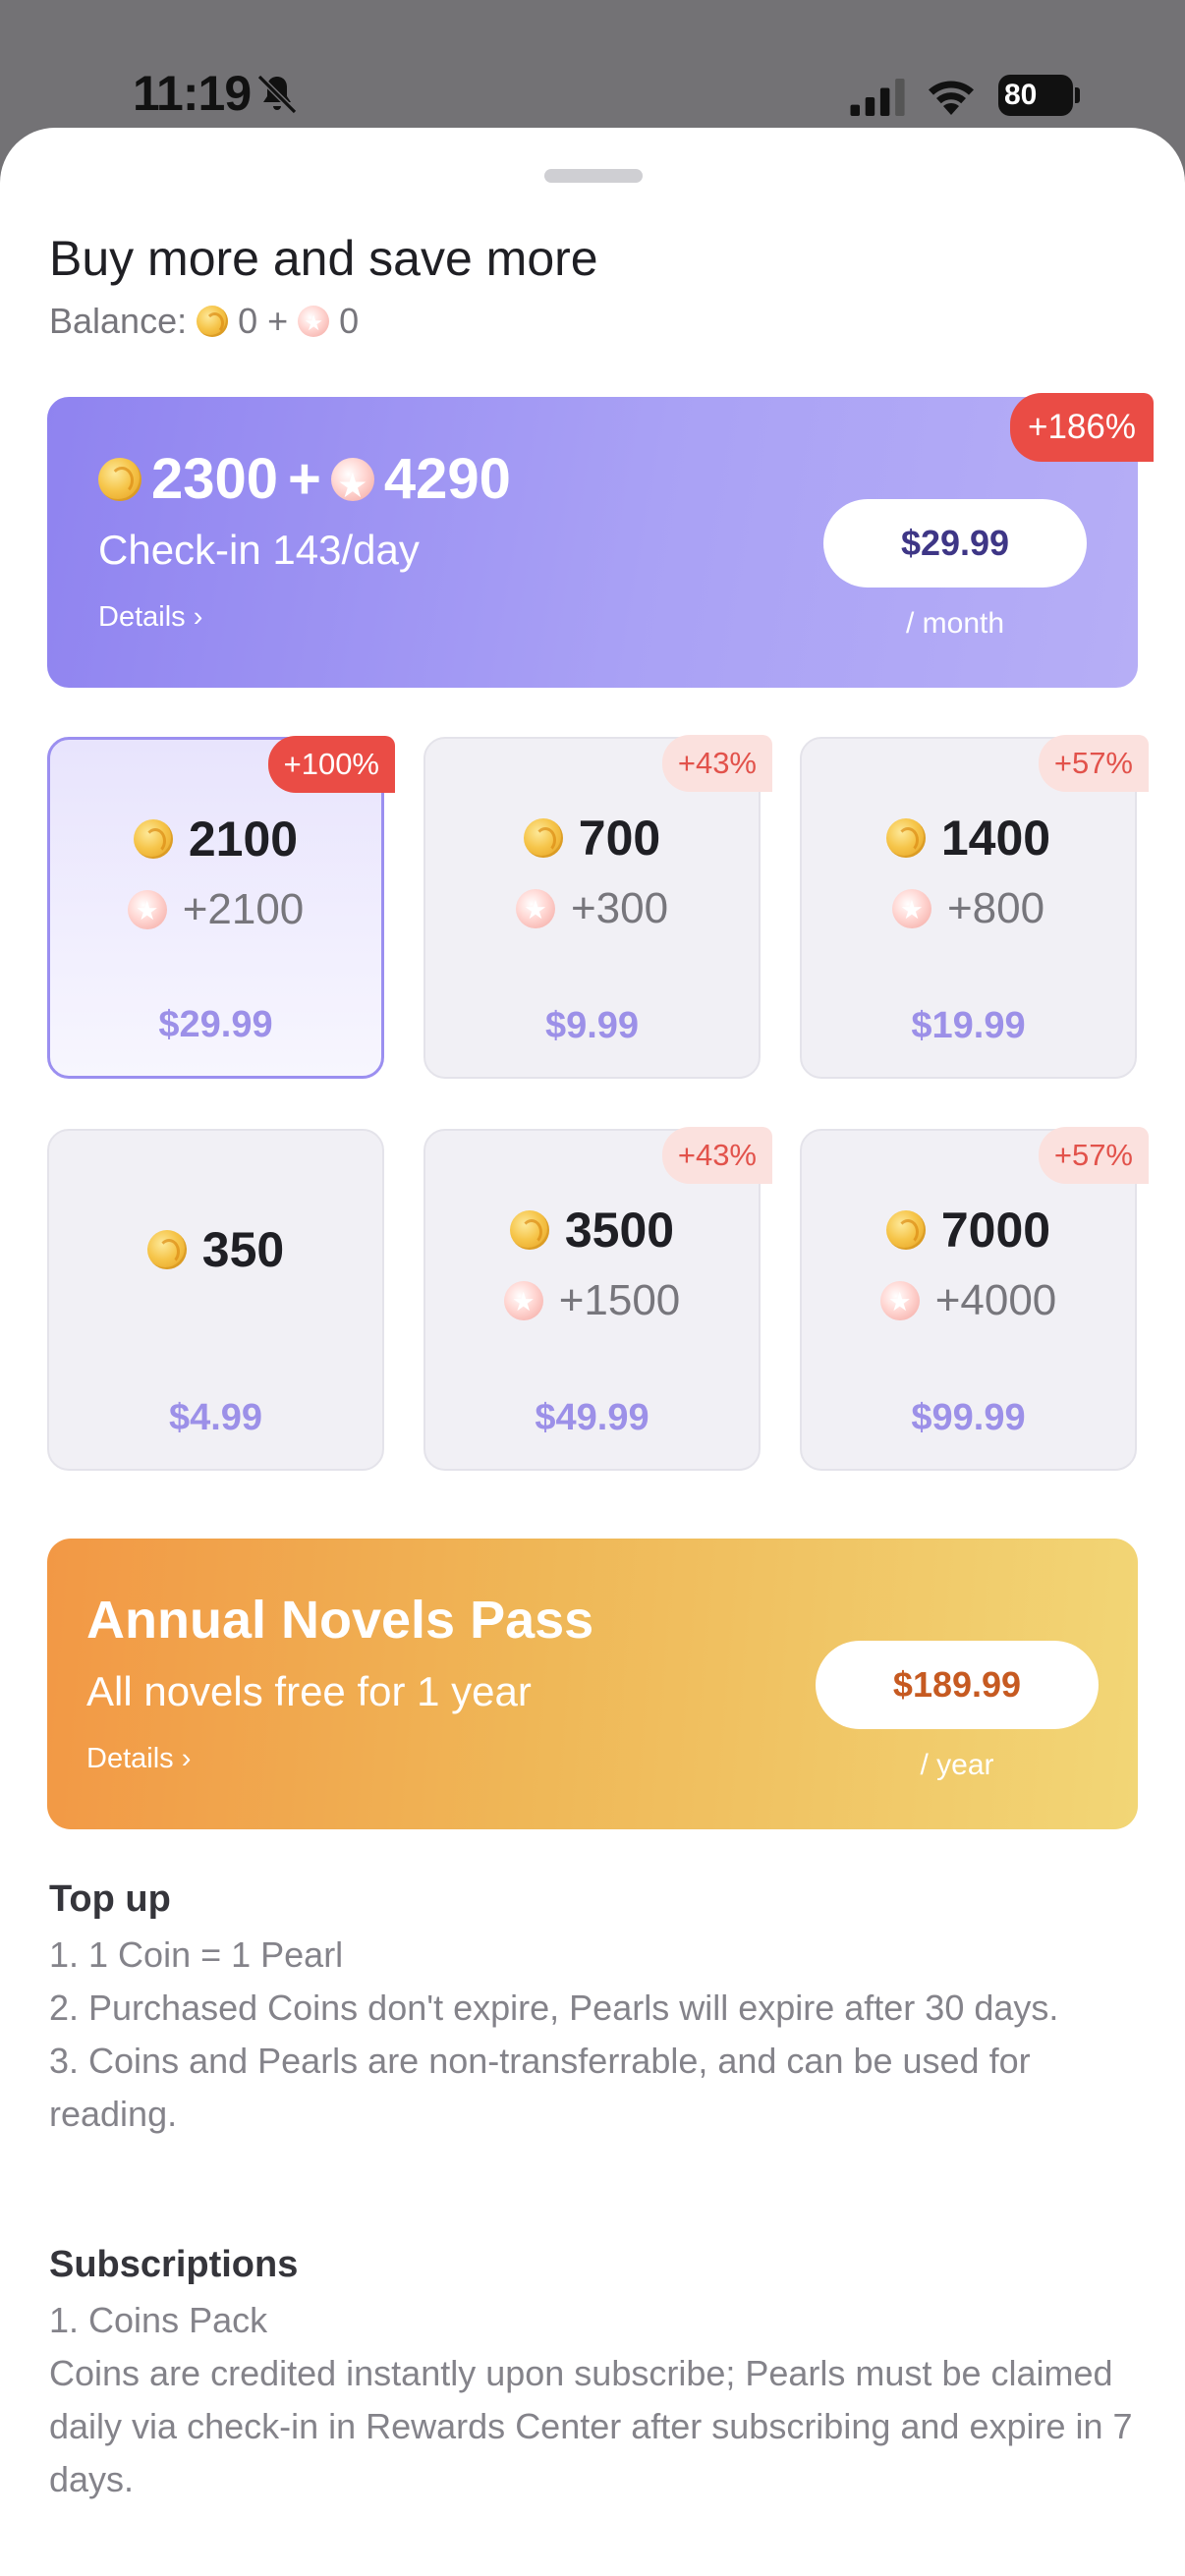 The image size is (1185, 2576). I want to click on top-up-heading: Top up, so click(110, 1899).